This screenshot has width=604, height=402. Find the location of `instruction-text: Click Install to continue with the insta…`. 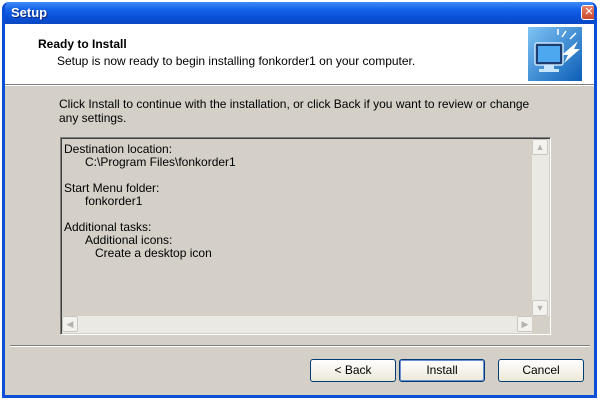

instruction-text: Click Install to continue with the insta… is located at coordinates (294, 111).